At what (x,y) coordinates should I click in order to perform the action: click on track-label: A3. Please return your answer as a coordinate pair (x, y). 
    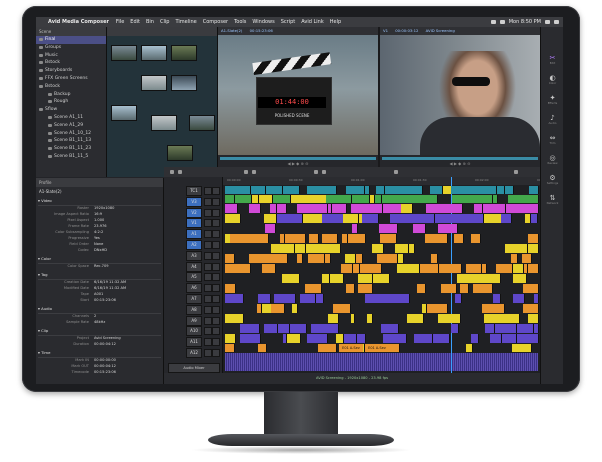
    Looking at the image, I should click on (194, 255).